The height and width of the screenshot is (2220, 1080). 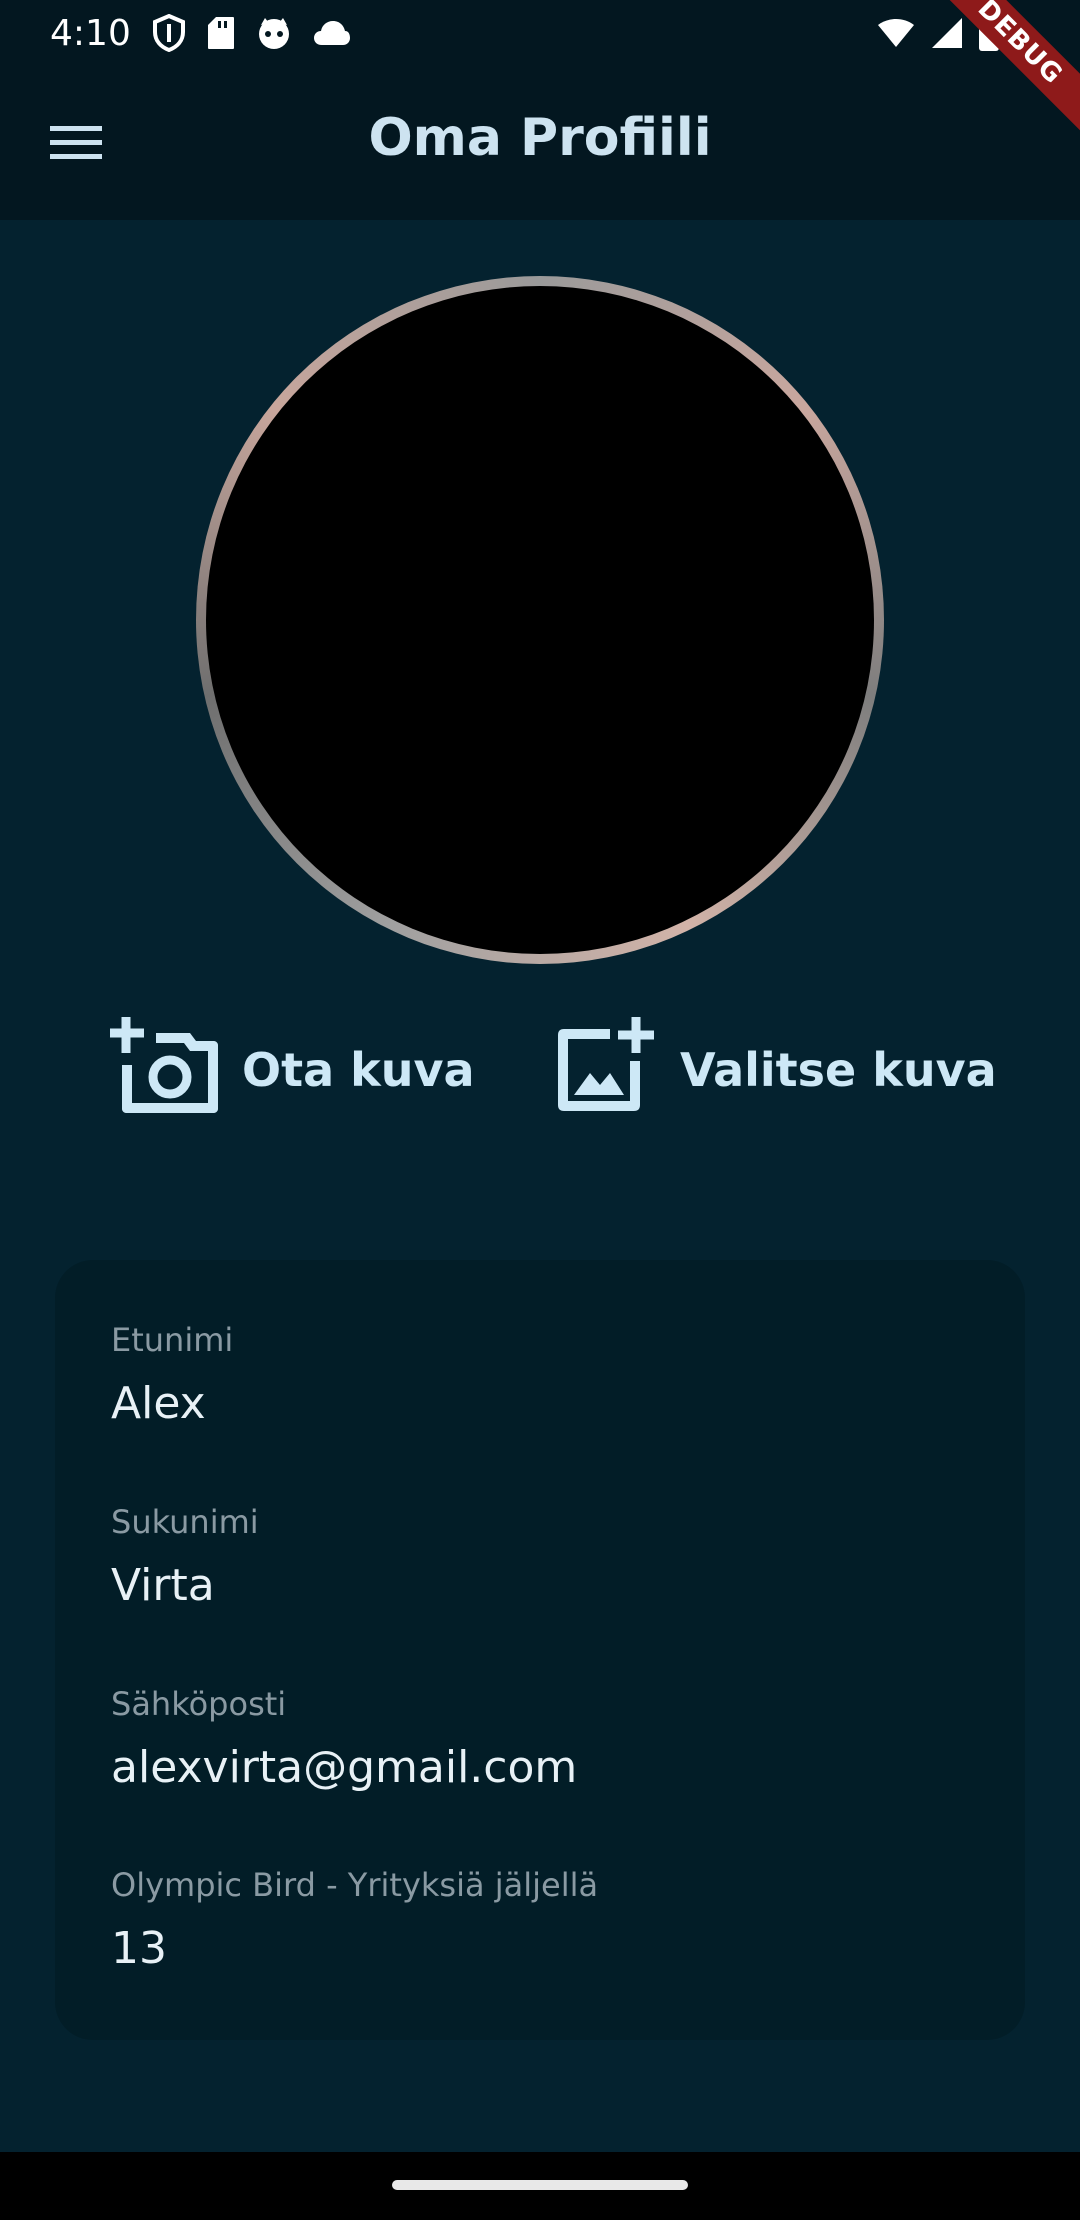 What do you see at coordinates (358, 1070) in the screenshot?
I see `take-photo-label: Ota kuva` at bounding box center [358, 1070].